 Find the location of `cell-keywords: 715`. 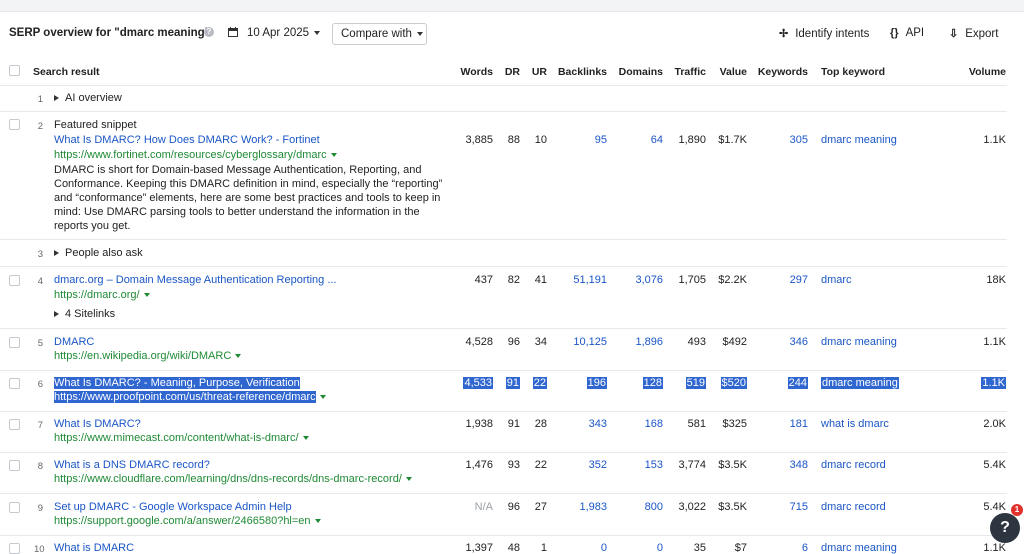

cell-keywords: 715 is located at coordinates (779, 507).